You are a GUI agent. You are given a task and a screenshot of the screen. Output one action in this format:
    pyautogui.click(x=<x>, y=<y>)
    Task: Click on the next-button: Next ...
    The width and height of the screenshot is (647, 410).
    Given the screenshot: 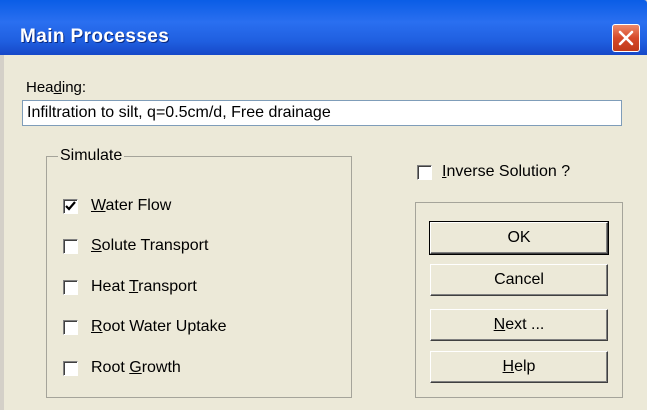 What is the action you would take?
    pyautogui.click(x=519, y=325)
    